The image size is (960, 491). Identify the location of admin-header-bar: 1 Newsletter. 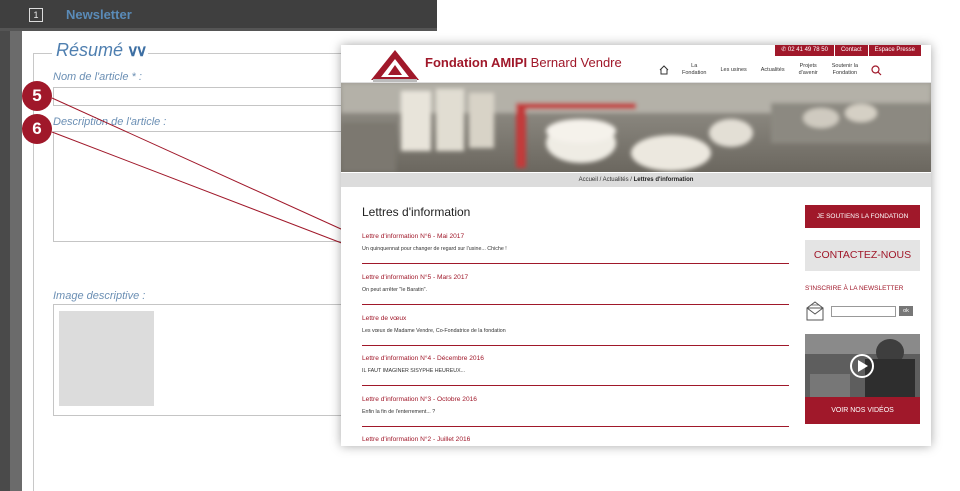
(218, 15).